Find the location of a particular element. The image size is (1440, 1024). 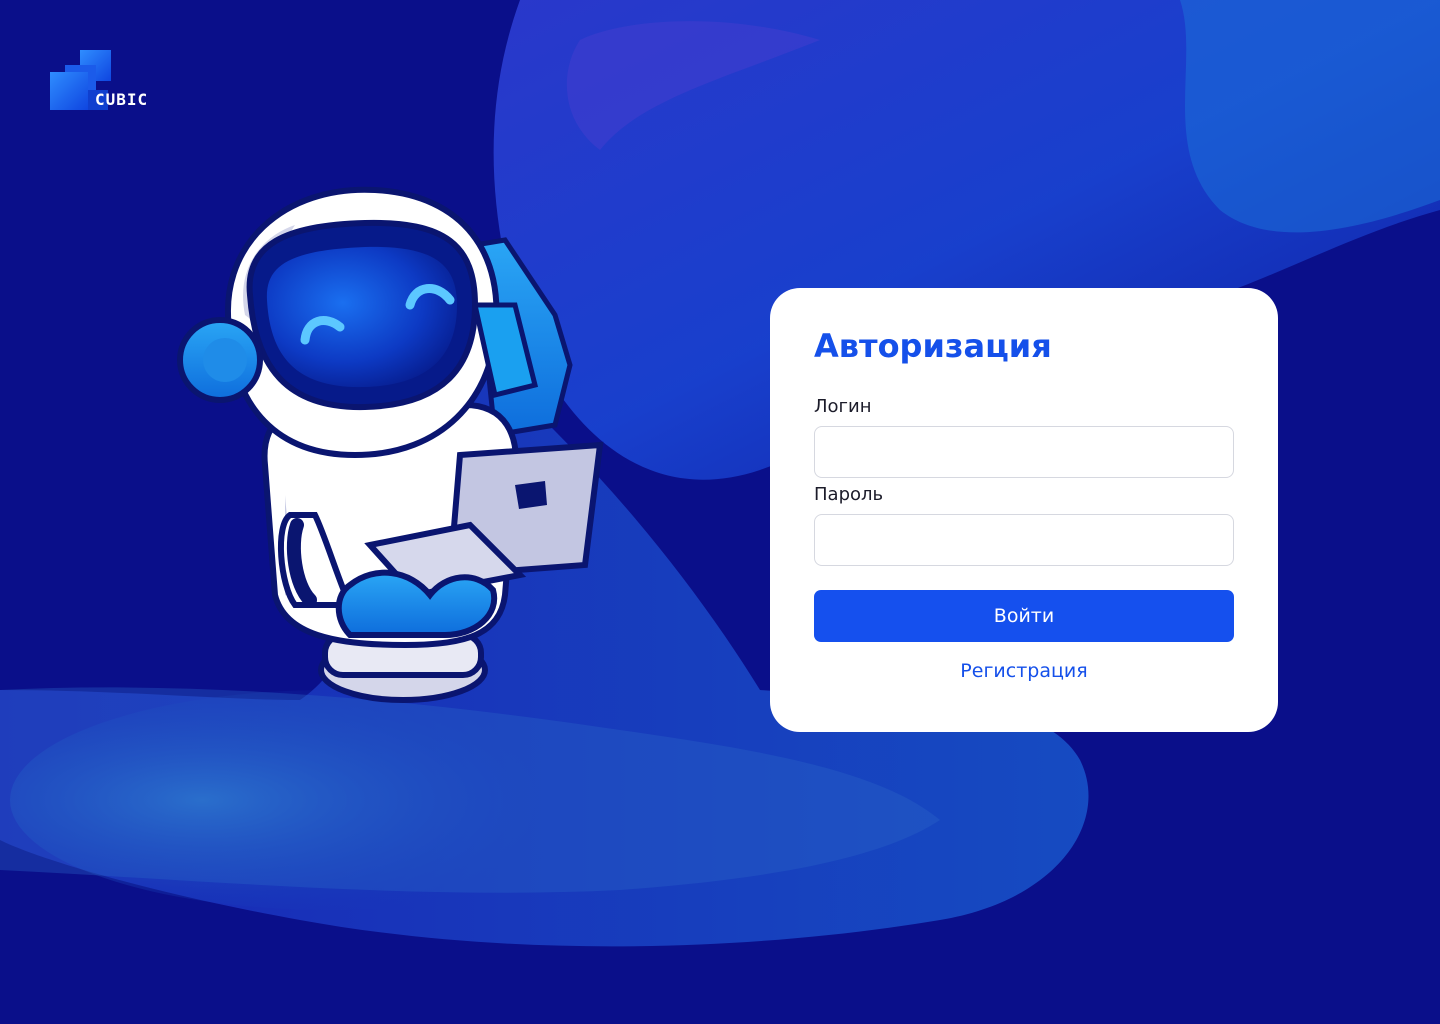

password-label: Пароль is located at coordinates (849, 494).